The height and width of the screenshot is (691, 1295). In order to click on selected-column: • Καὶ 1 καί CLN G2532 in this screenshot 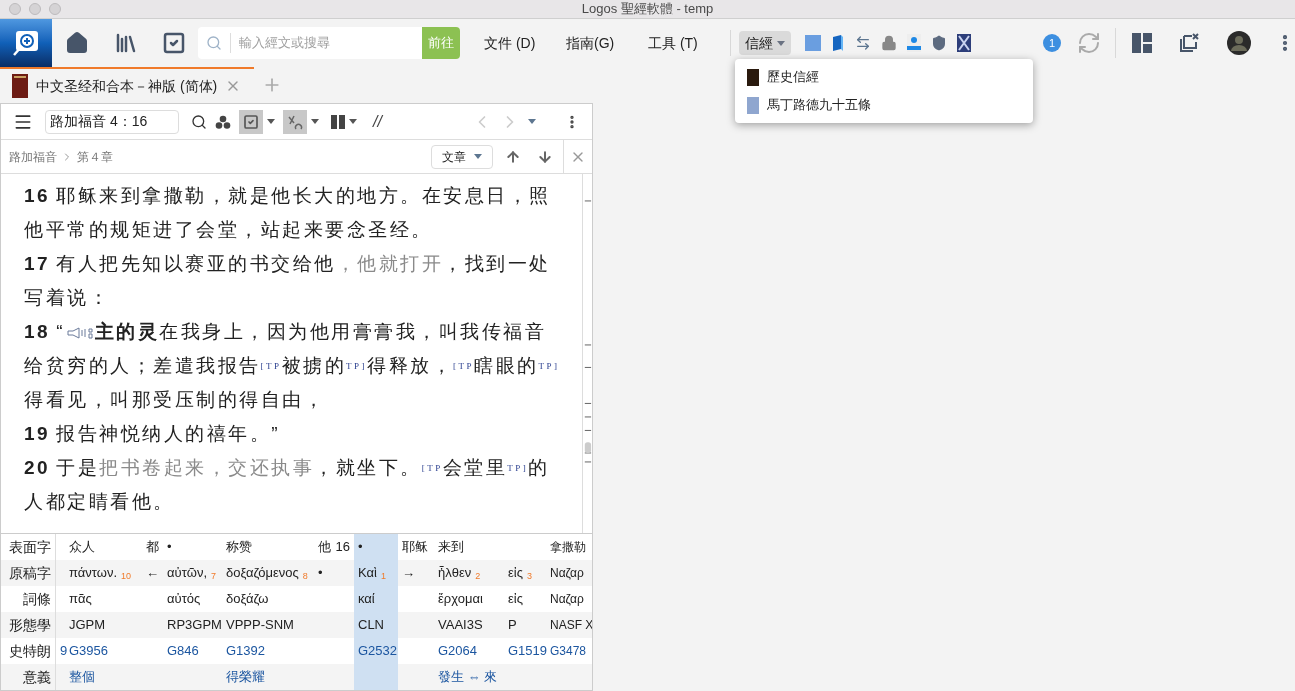, I will do `click(376, 612)`.